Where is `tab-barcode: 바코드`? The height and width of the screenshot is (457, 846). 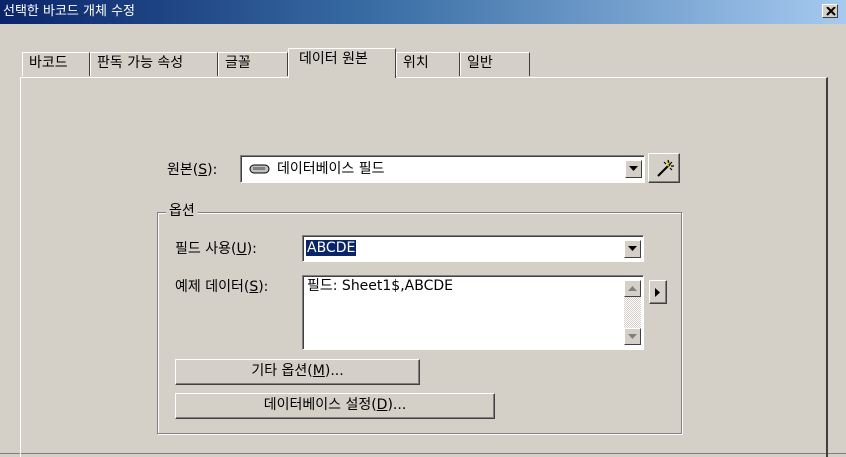
tab-barcode: 바코드 is located at coordinates (56, 64).